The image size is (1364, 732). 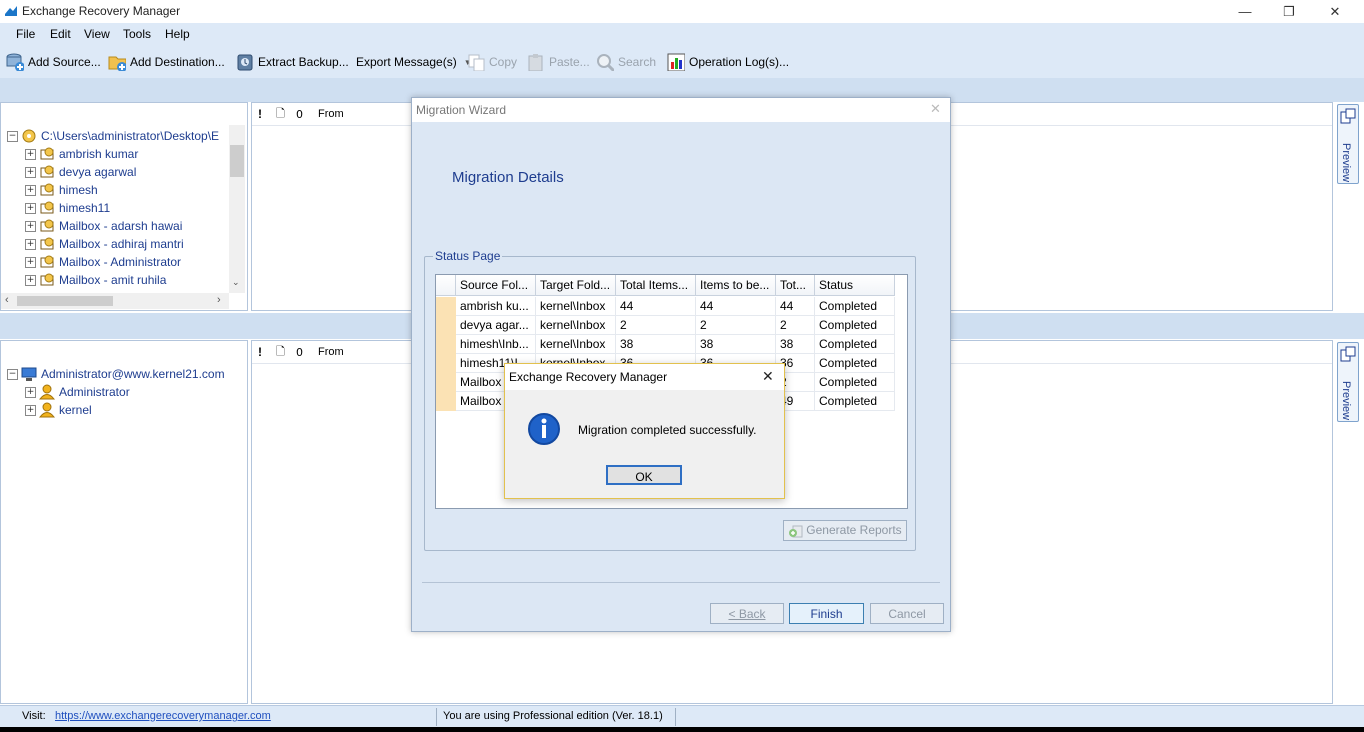 I want to click on generate-reports-button: Generate Reports, so click(x=845, y=530).